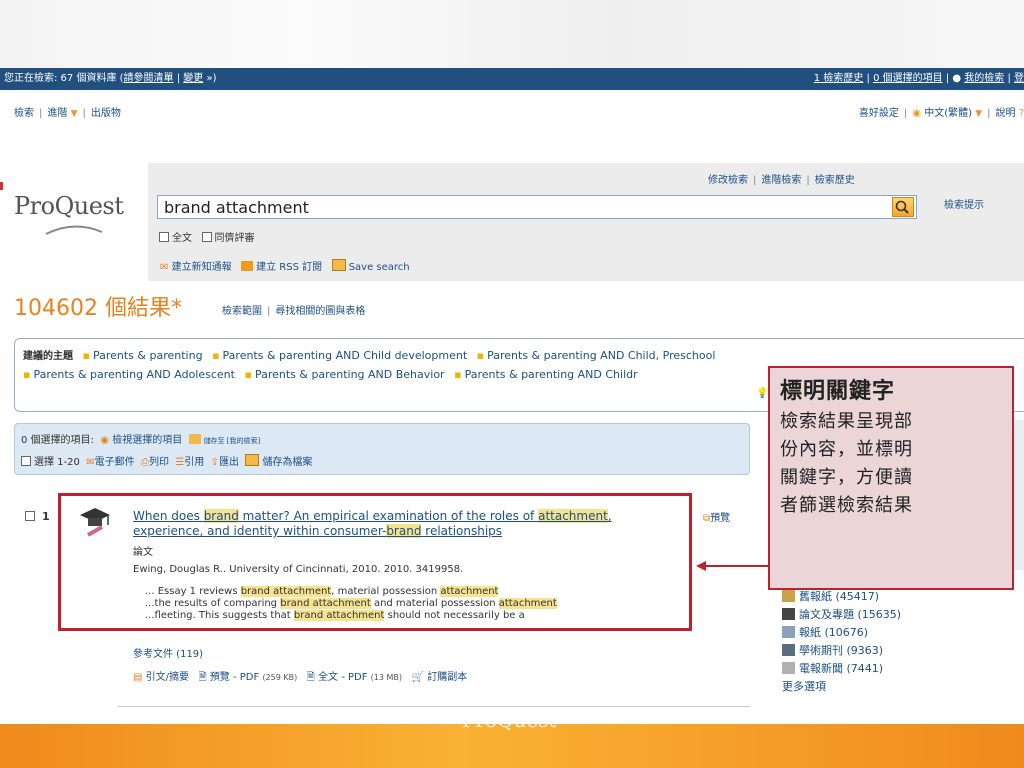 The height and width of the screenshot is (768, 1024). What do you see at coordinates (232, 441) in the screenshot?
I see `save-to-my-search-link: 儲存至 [我的檢索]` at bounding box center [232, 441].